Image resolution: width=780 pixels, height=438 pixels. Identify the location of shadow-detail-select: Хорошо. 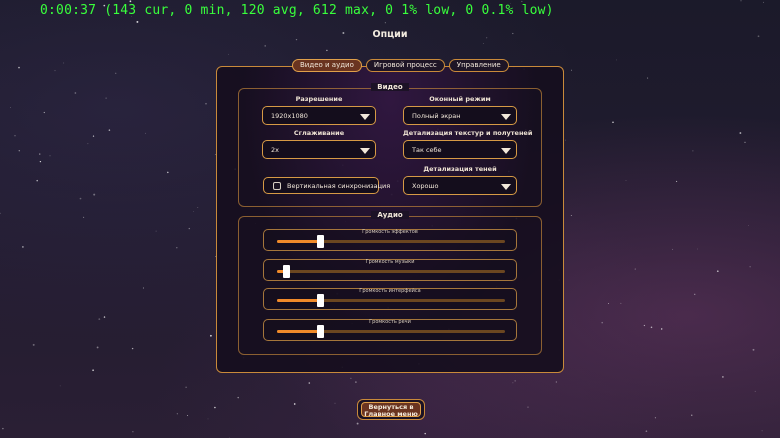
(460, 185).